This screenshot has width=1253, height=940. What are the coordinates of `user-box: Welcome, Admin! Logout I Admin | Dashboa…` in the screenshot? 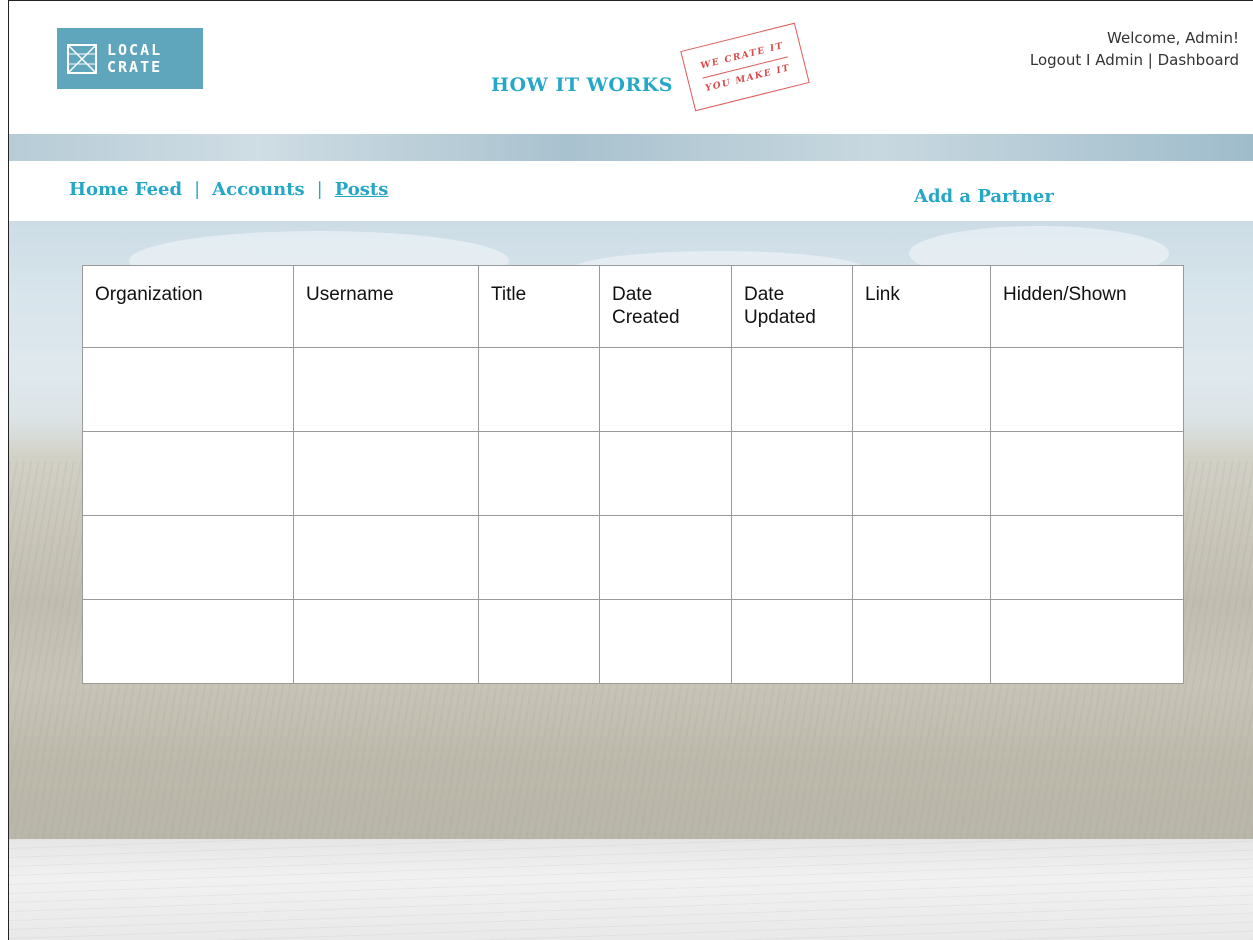 It's located at (1134, 49).